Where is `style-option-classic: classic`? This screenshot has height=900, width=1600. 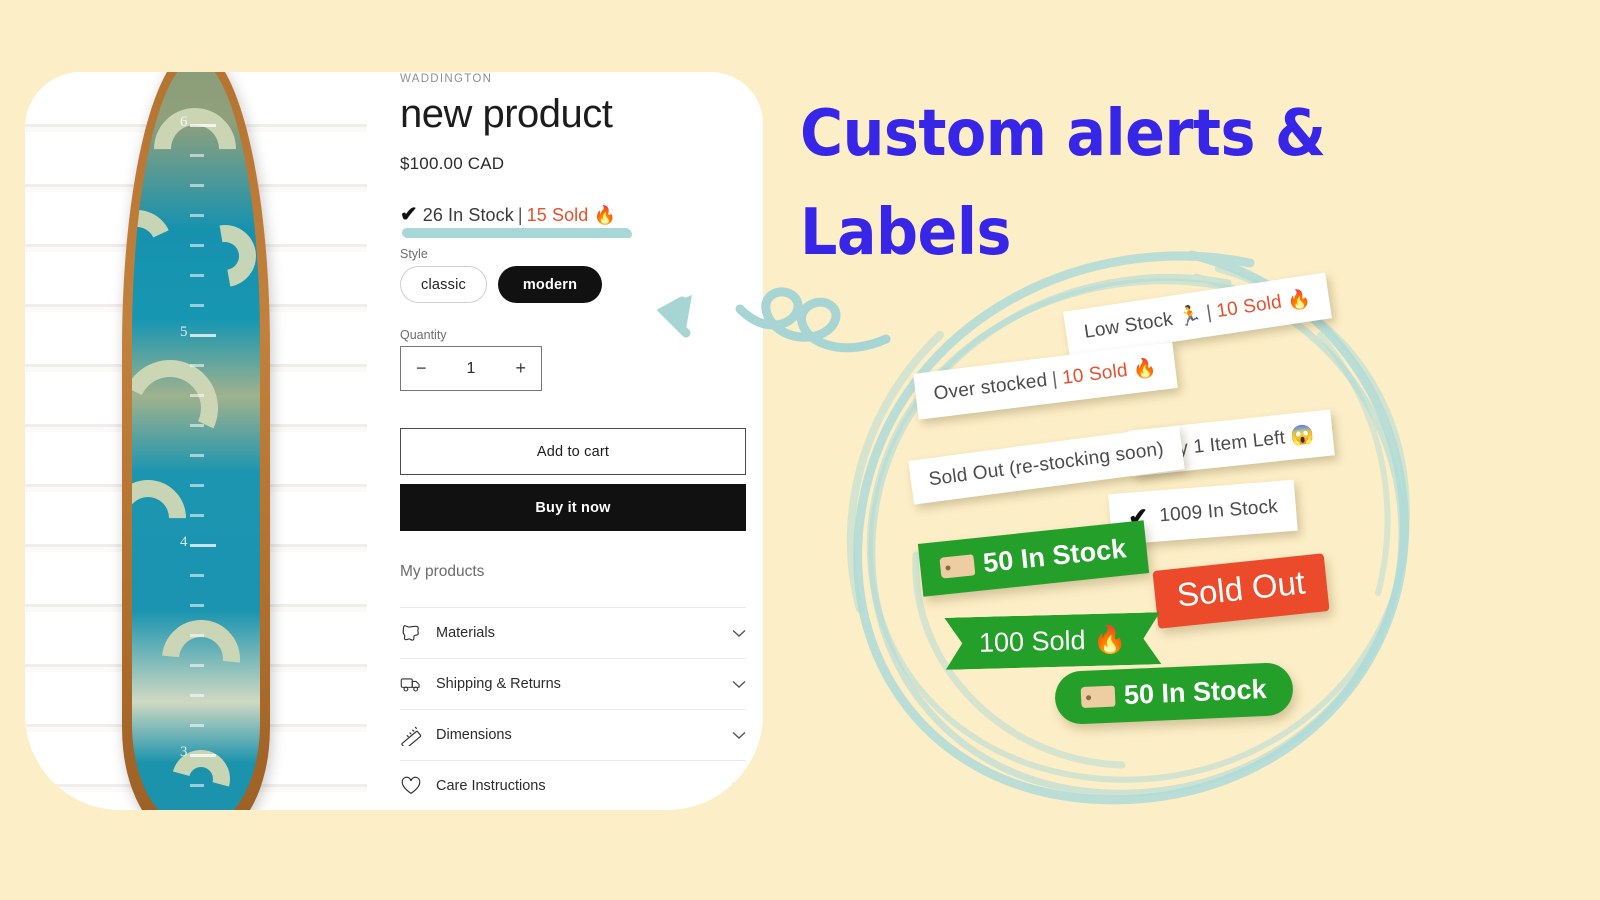
style-option-classic: classic is located at coordinates (443, 284).